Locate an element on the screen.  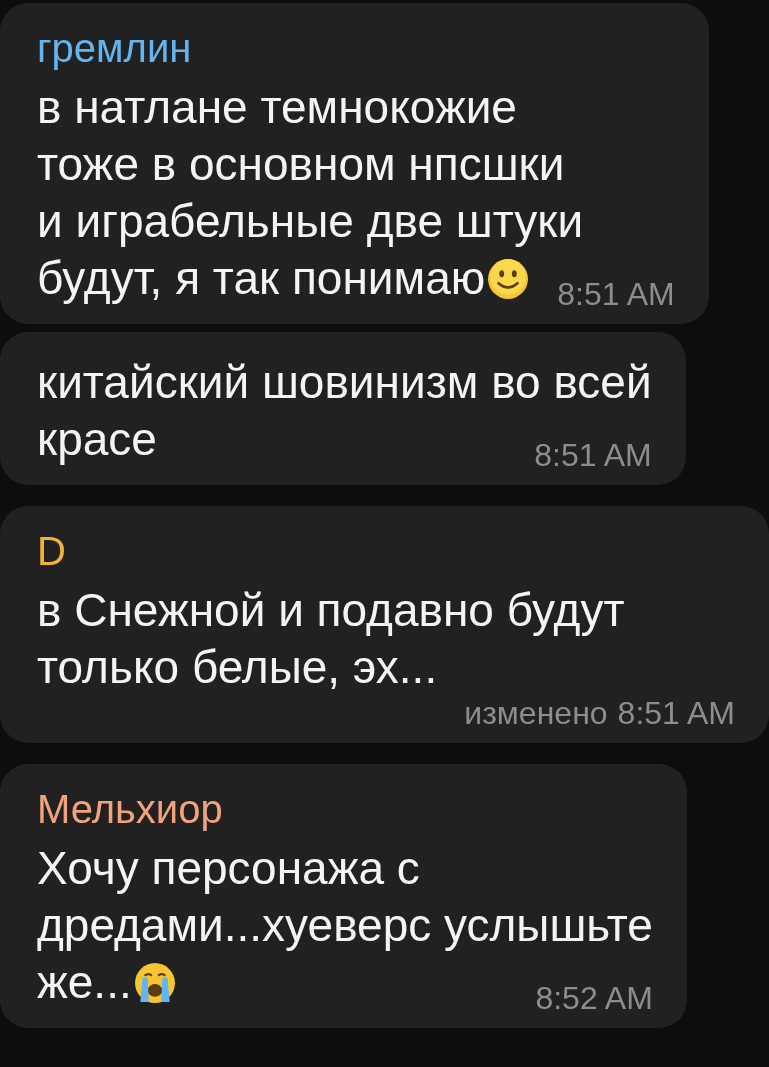
message-text: красе is located at coordinates (97, 439).